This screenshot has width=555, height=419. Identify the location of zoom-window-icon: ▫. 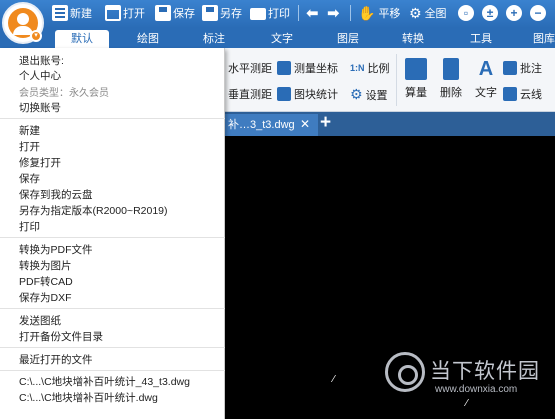
(466, 13).